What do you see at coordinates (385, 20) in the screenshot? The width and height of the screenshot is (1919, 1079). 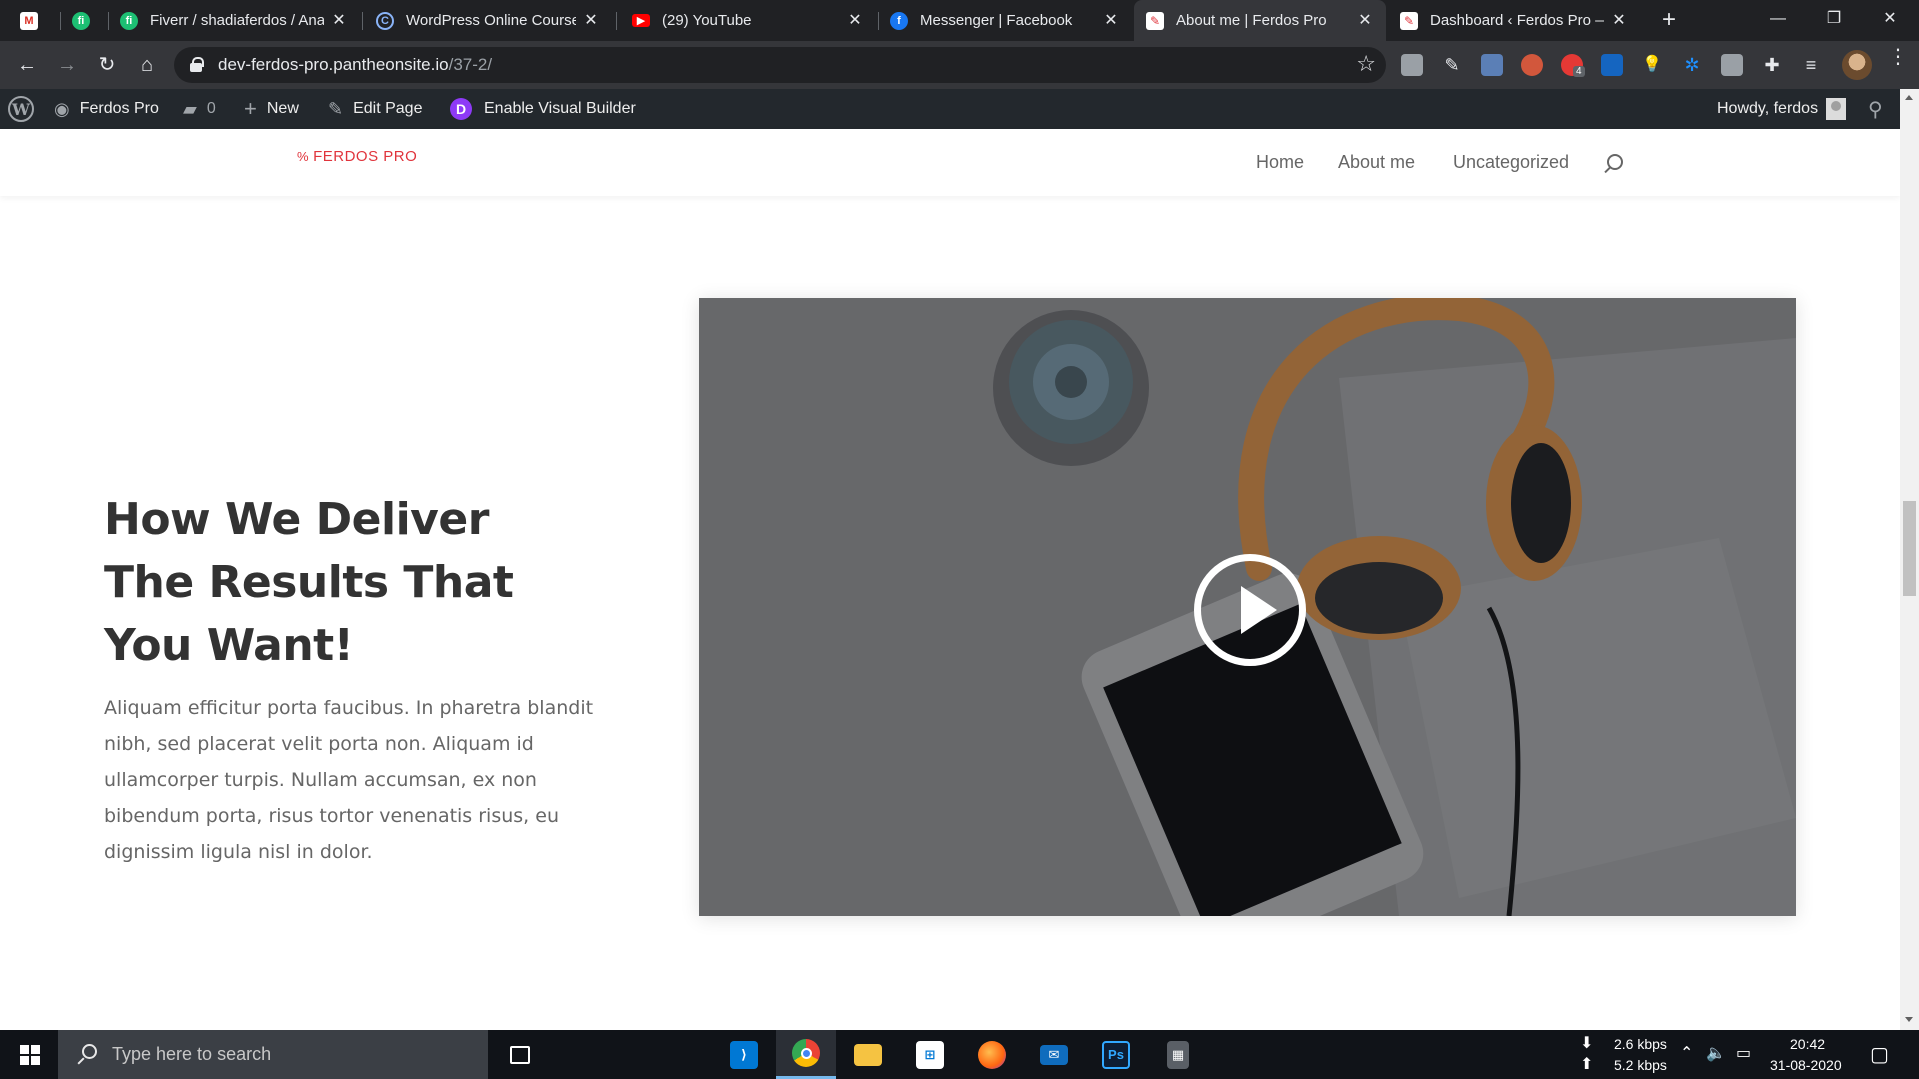 I see `course-icon: C` at bounding box center [385, 20].